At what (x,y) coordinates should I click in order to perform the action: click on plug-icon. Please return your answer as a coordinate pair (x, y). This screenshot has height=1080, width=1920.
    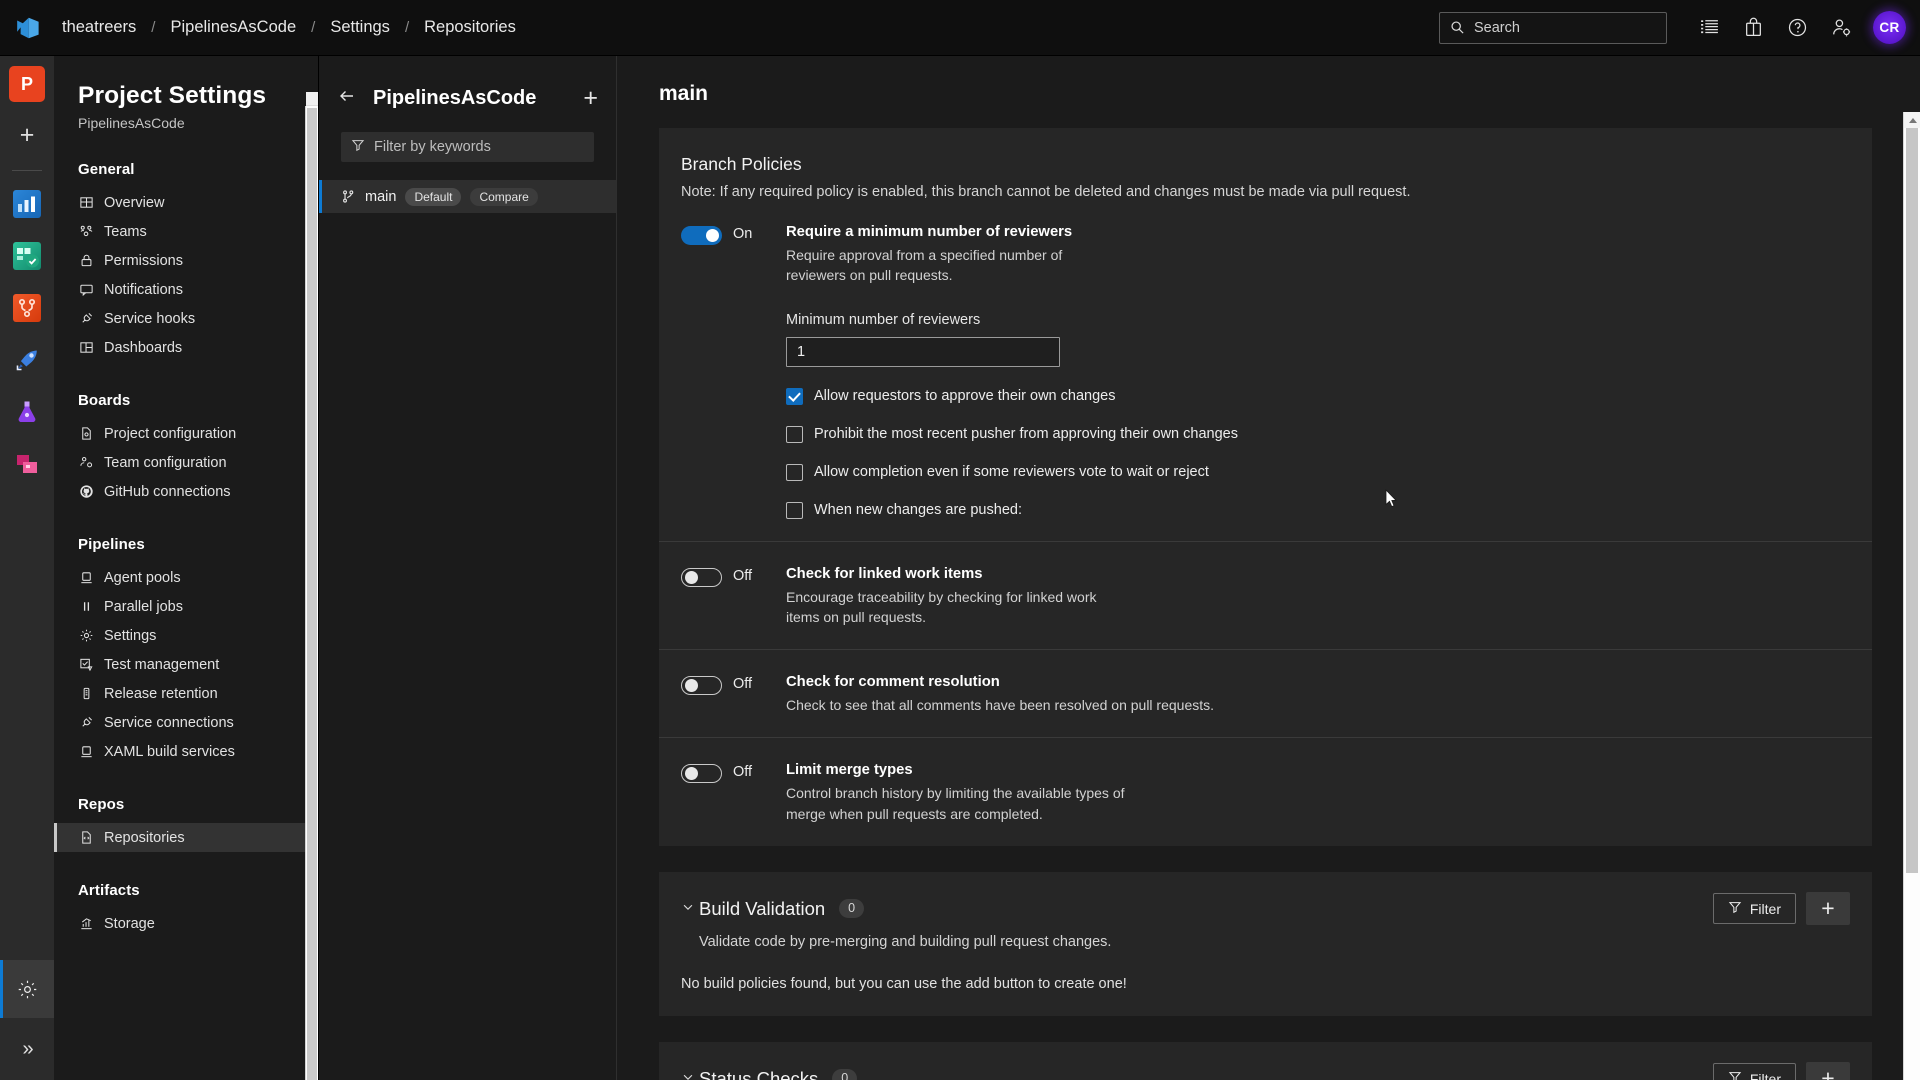
    Looking at the image, I should click on (86, 722).